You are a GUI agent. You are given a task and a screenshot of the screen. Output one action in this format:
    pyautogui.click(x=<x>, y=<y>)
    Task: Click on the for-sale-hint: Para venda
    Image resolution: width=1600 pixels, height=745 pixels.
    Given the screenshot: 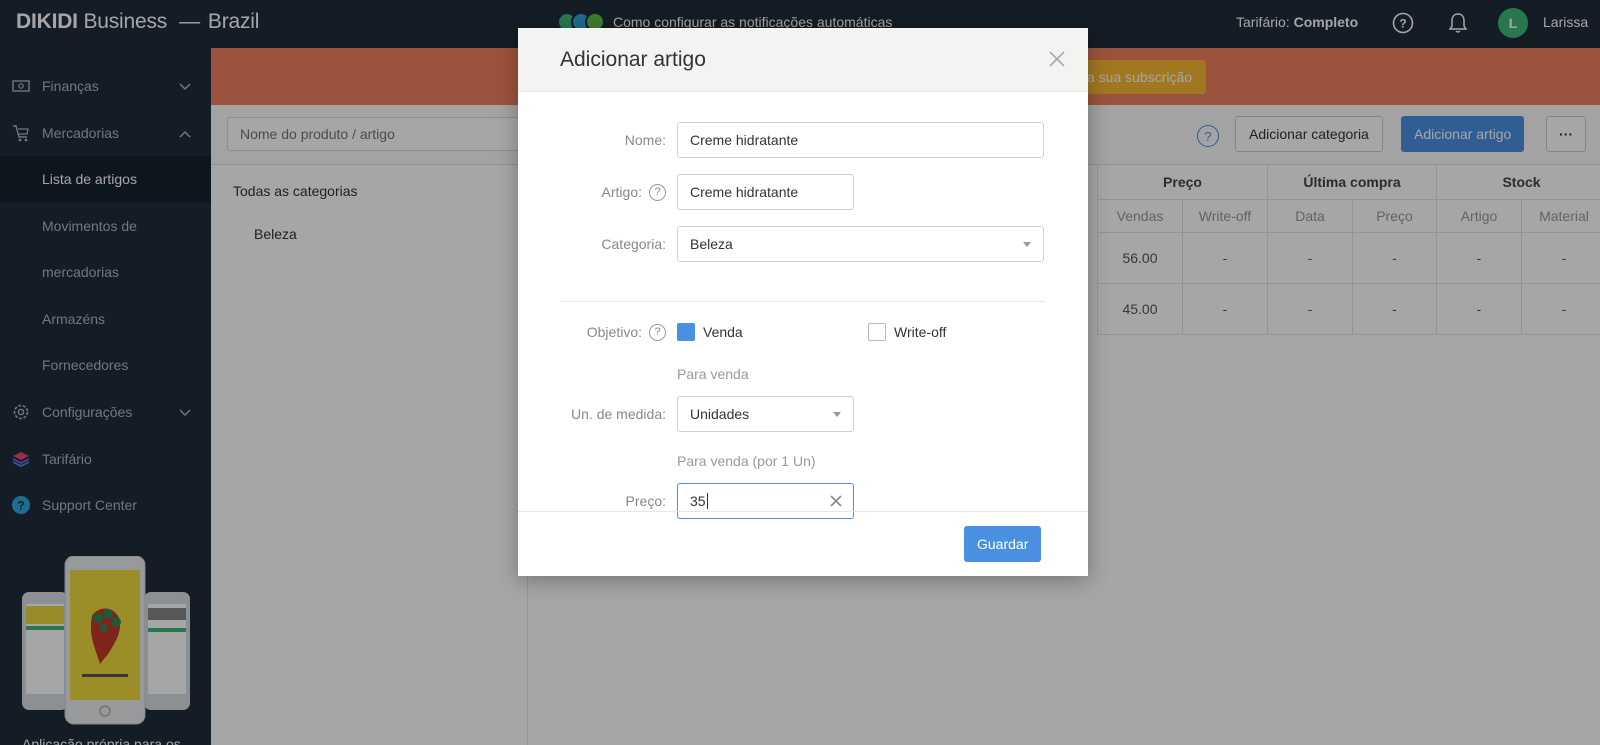 What is the action you would take?
    pyautogui.click(x=713, y=374)
    